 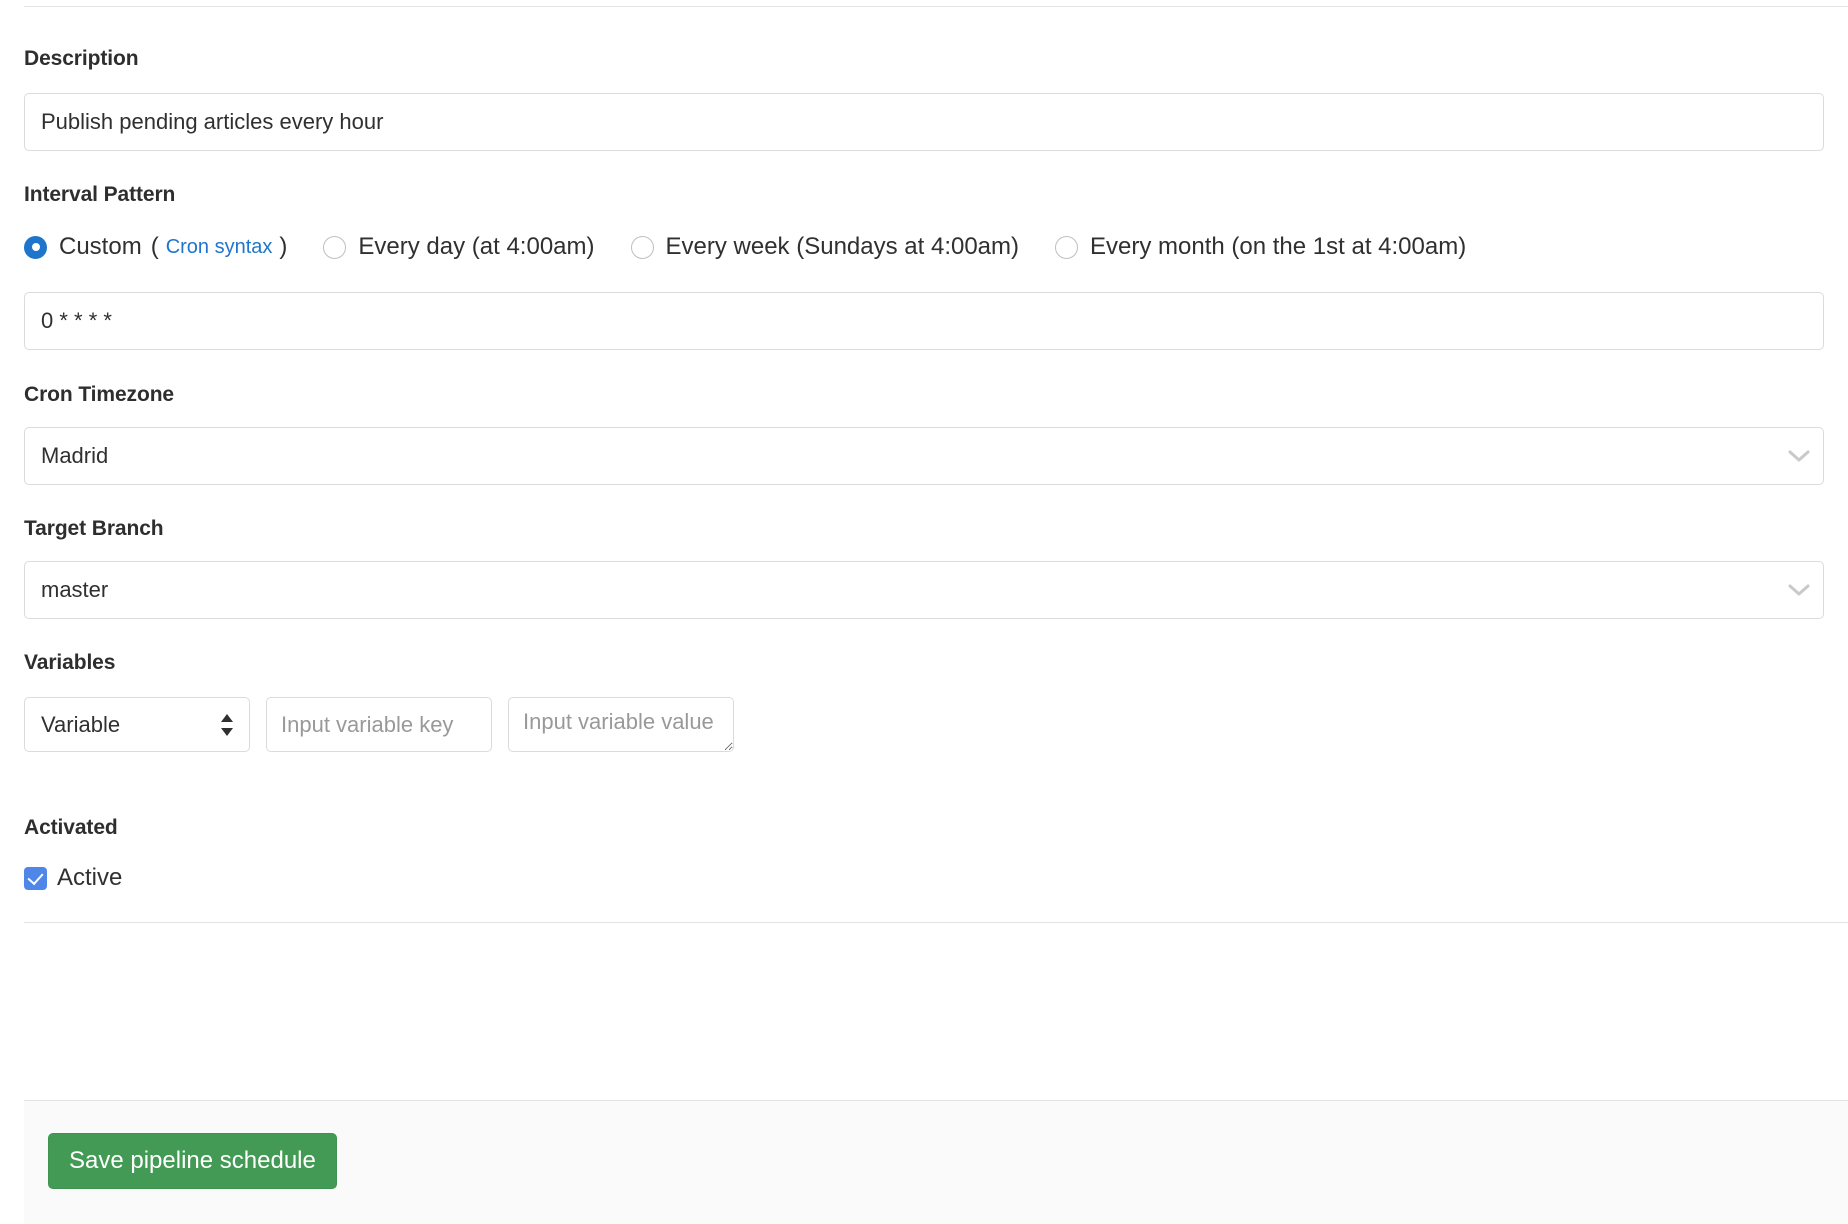 I want to click on radio-every-week-indicator, so click(x=642, y=247).